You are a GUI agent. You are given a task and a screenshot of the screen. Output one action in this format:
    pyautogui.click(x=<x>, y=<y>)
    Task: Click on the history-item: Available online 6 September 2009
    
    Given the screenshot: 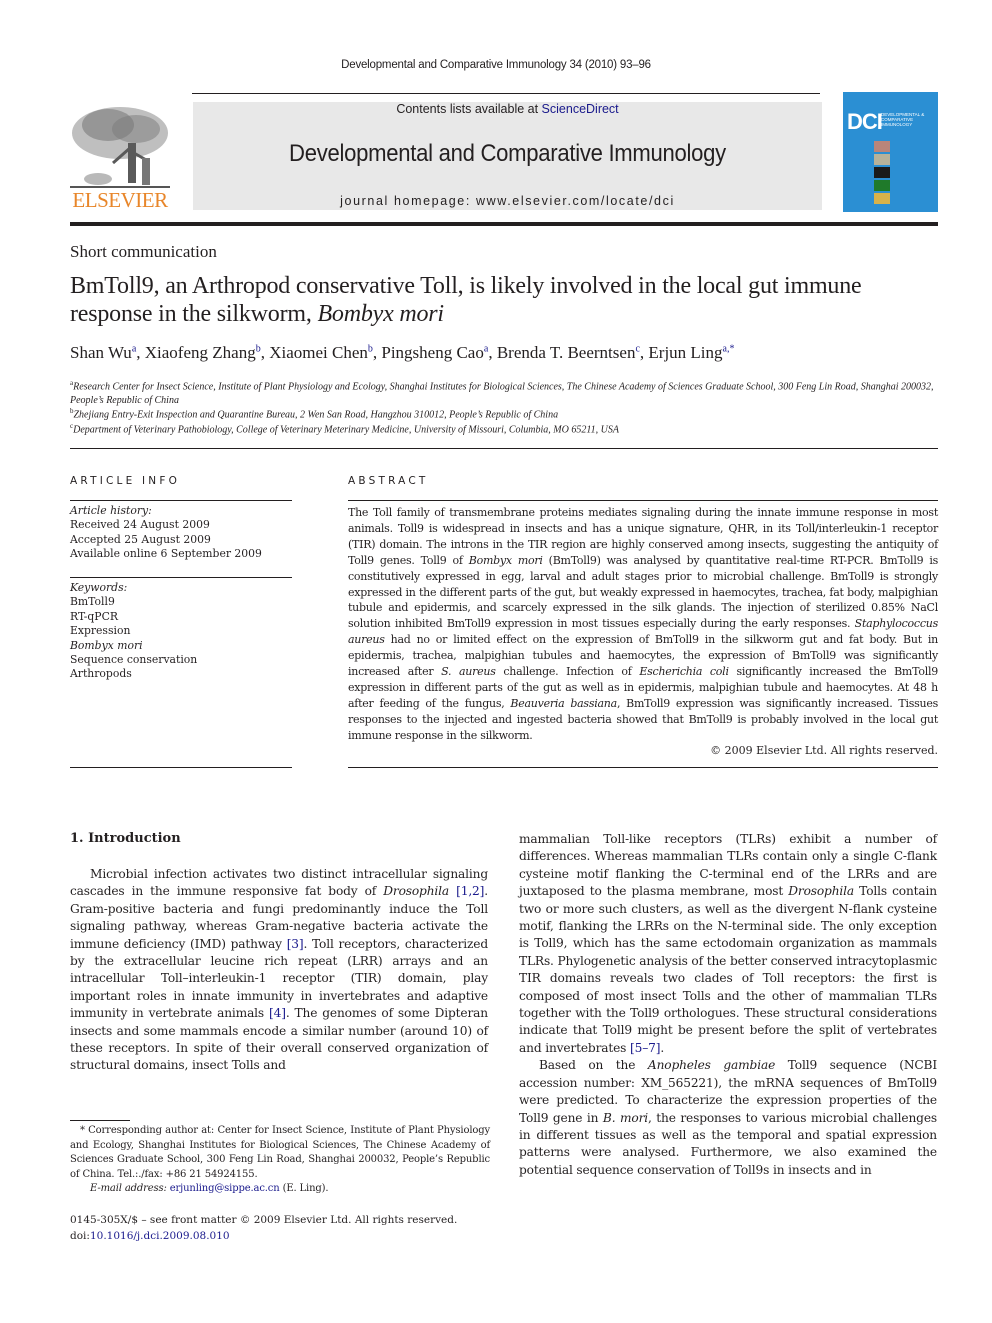 What is the action you would take?
    pyautogui.click(x=166, y=554)
    